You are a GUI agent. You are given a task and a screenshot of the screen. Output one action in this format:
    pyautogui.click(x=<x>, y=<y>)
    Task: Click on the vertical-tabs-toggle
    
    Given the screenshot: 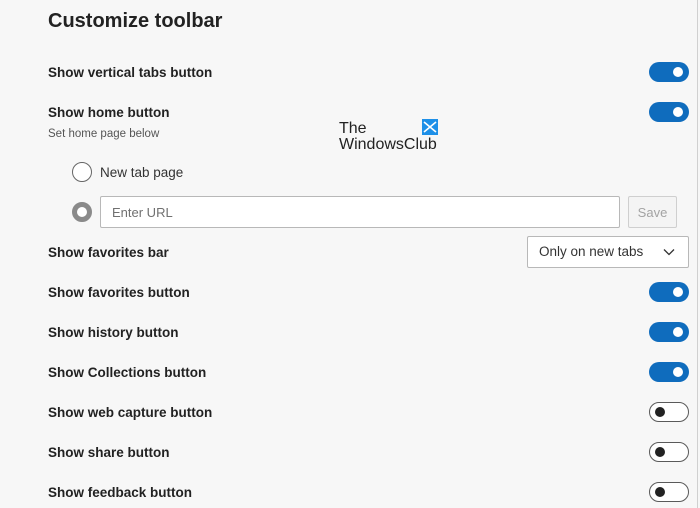 What is the action you would take?
    pyautogui.click(x=669, y=72)
    